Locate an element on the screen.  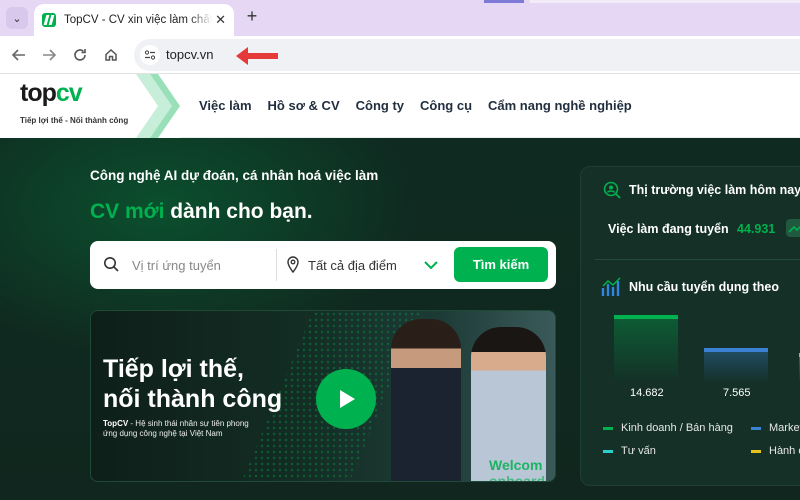
legend-label: Market is located at coordinates (784, 428).